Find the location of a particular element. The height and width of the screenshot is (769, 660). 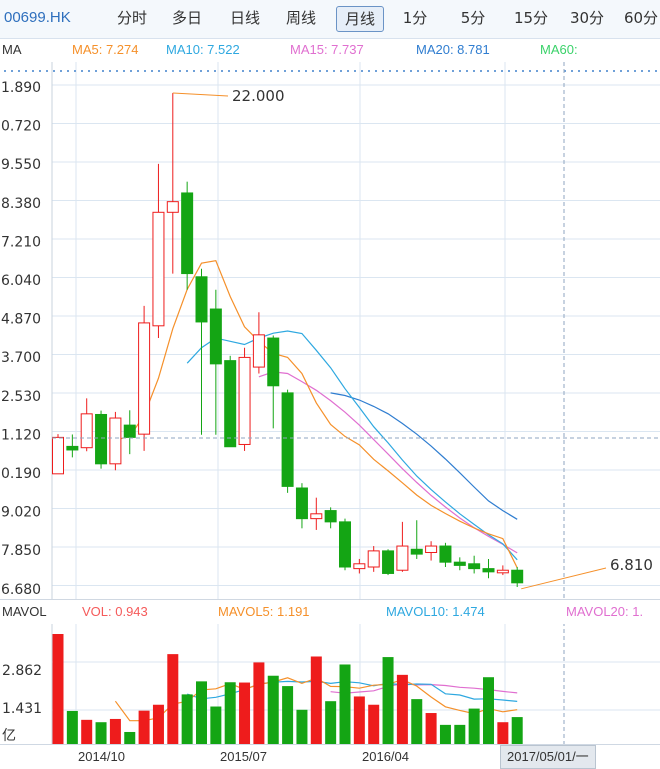

last-value-label: 6.810 is located at coordinates (631, 565).